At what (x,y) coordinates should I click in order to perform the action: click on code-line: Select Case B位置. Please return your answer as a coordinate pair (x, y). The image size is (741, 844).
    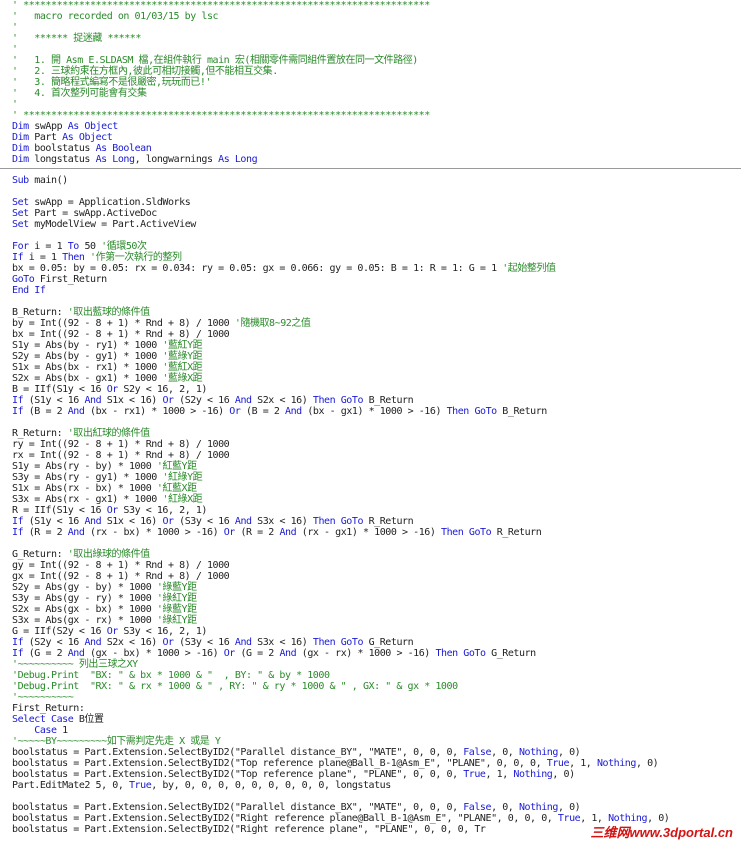
    Looking at the image, I should click on (370, 719).